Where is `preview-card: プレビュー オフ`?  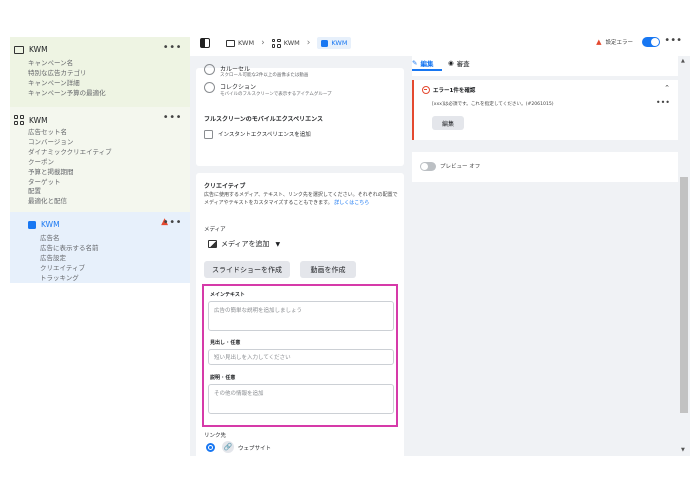 preview-card: プレビュー オフ is located at coordinates (545, 167).